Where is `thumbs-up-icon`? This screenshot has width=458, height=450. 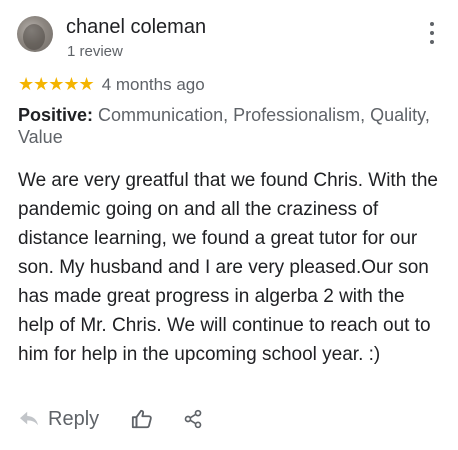
thumbs-up-icon is located at coordinates (142, 419).